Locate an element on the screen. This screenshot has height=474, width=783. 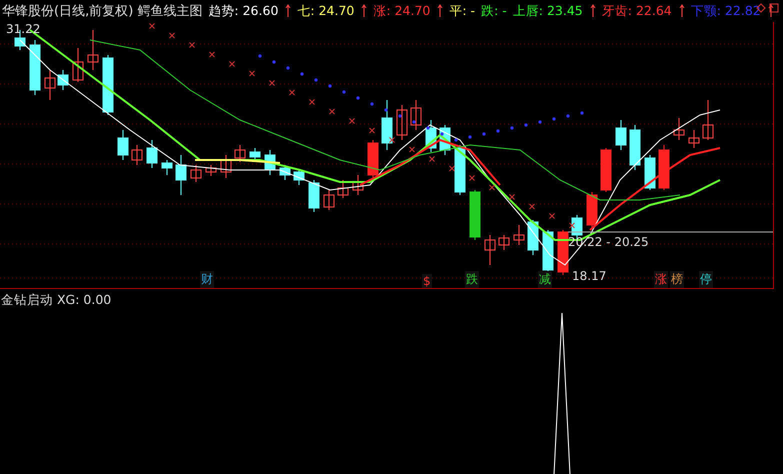
legend-value: 趋势: 26.60 is located at coordinates (243, 11).